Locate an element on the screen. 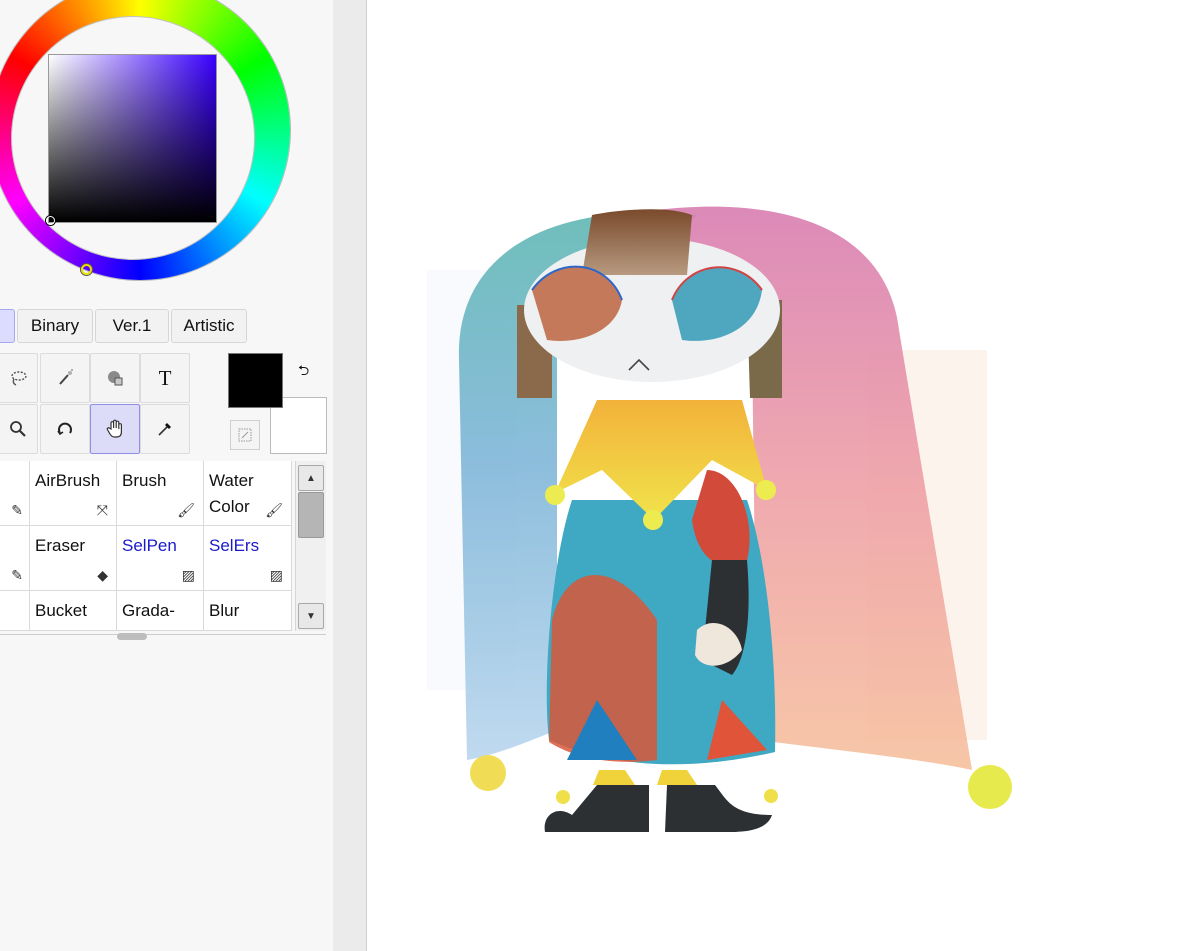 The width and height of the screenshot is (1199, 951). zoom-icon is located at coordinates (18, 429).